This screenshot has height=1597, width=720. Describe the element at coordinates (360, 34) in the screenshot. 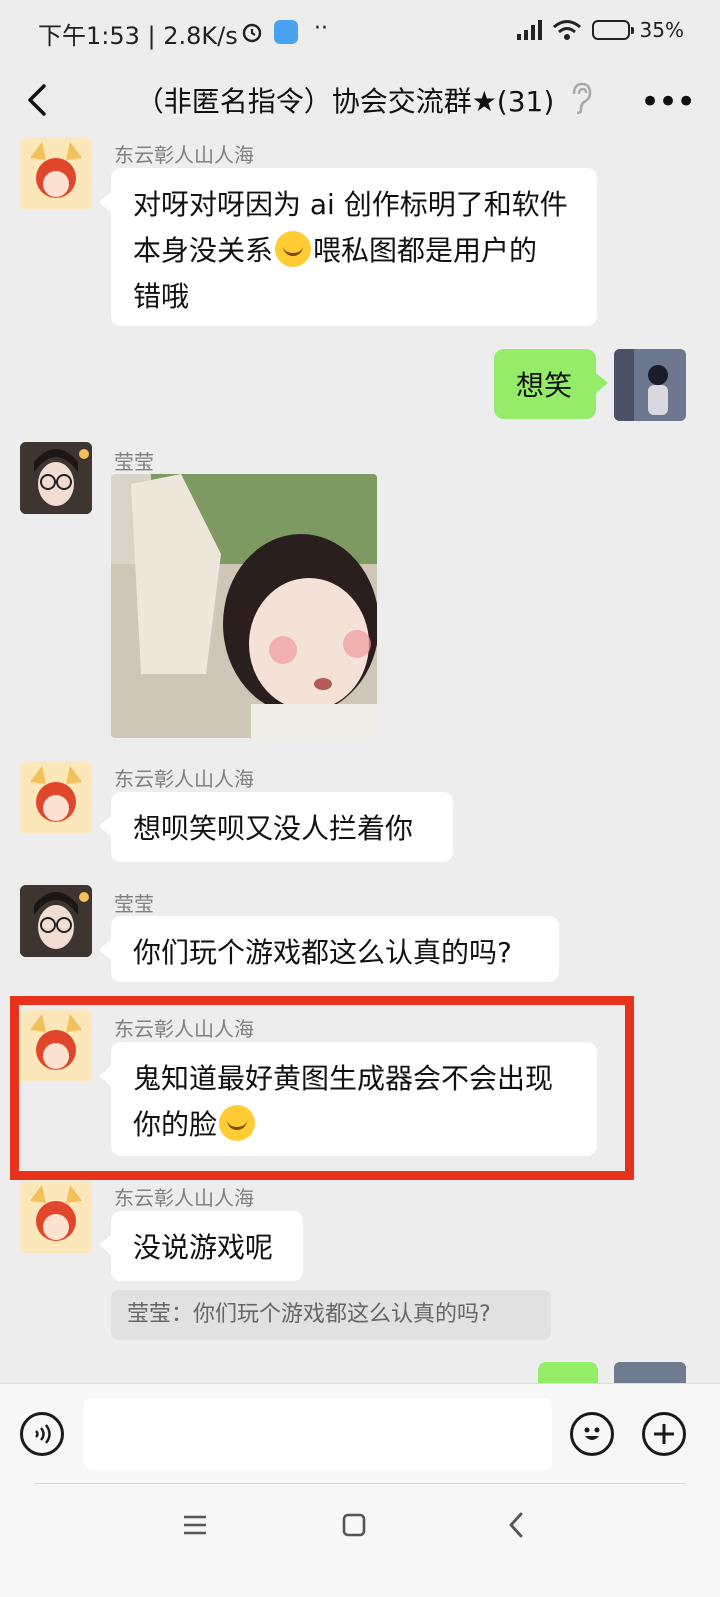

I see `status-bar: 下午1:53 | 2.8K/s ·· 35%` at that location.